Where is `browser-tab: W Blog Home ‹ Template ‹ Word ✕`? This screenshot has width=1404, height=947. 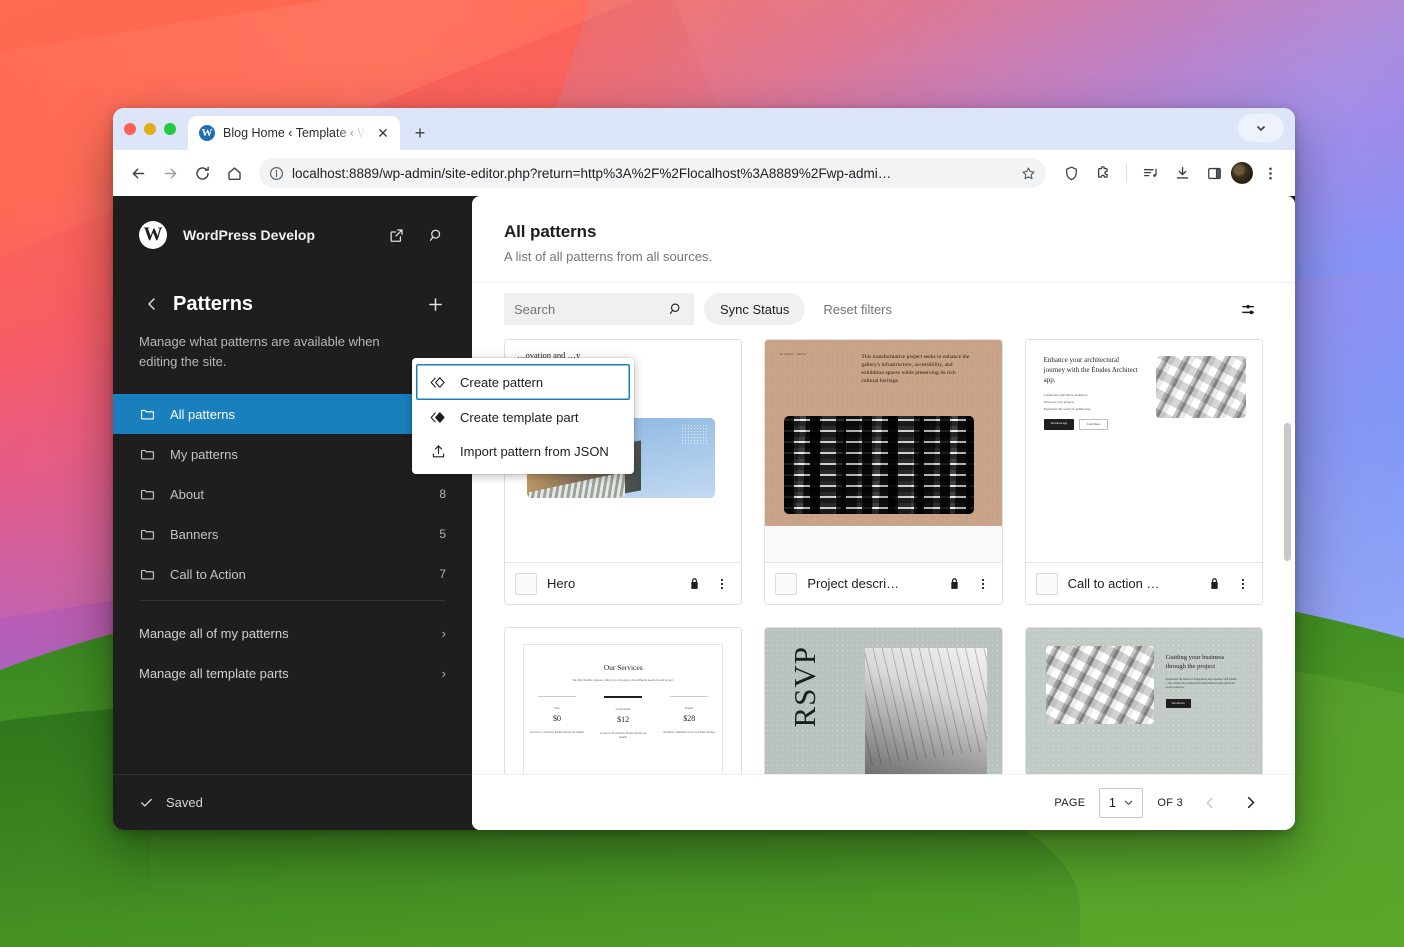
browser-tab: W Blog Home ‹ Template ‹ Word ✕ is located at coordinates (294, 133).